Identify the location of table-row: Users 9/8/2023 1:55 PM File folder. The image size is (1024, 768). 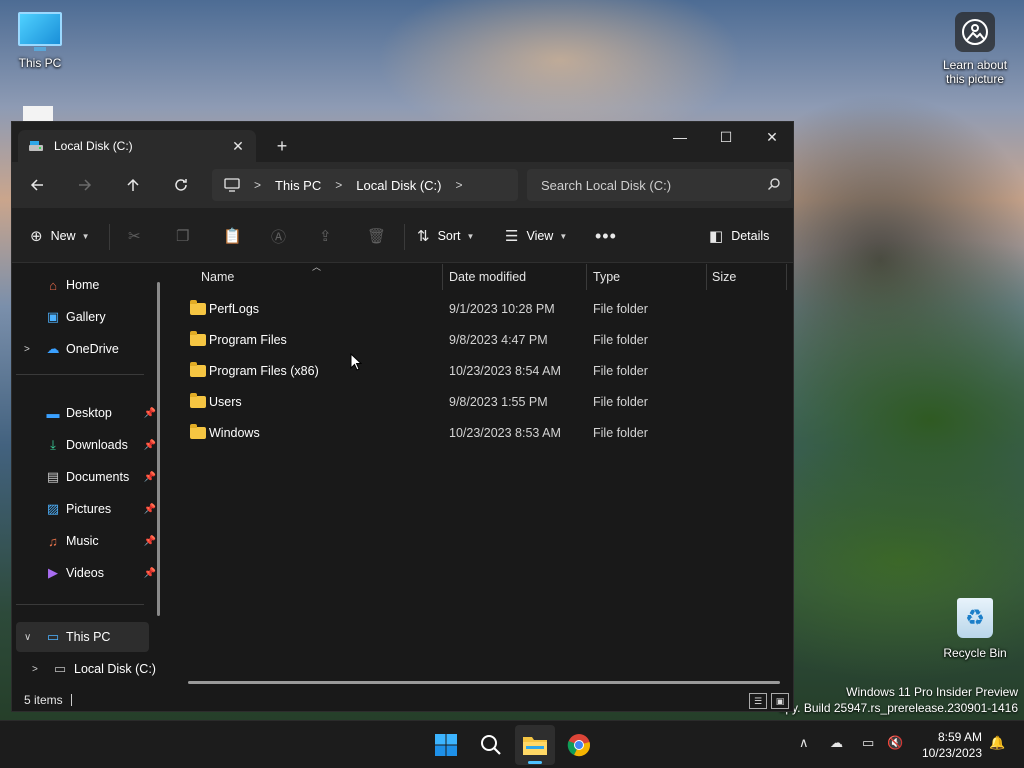
(485, 402).